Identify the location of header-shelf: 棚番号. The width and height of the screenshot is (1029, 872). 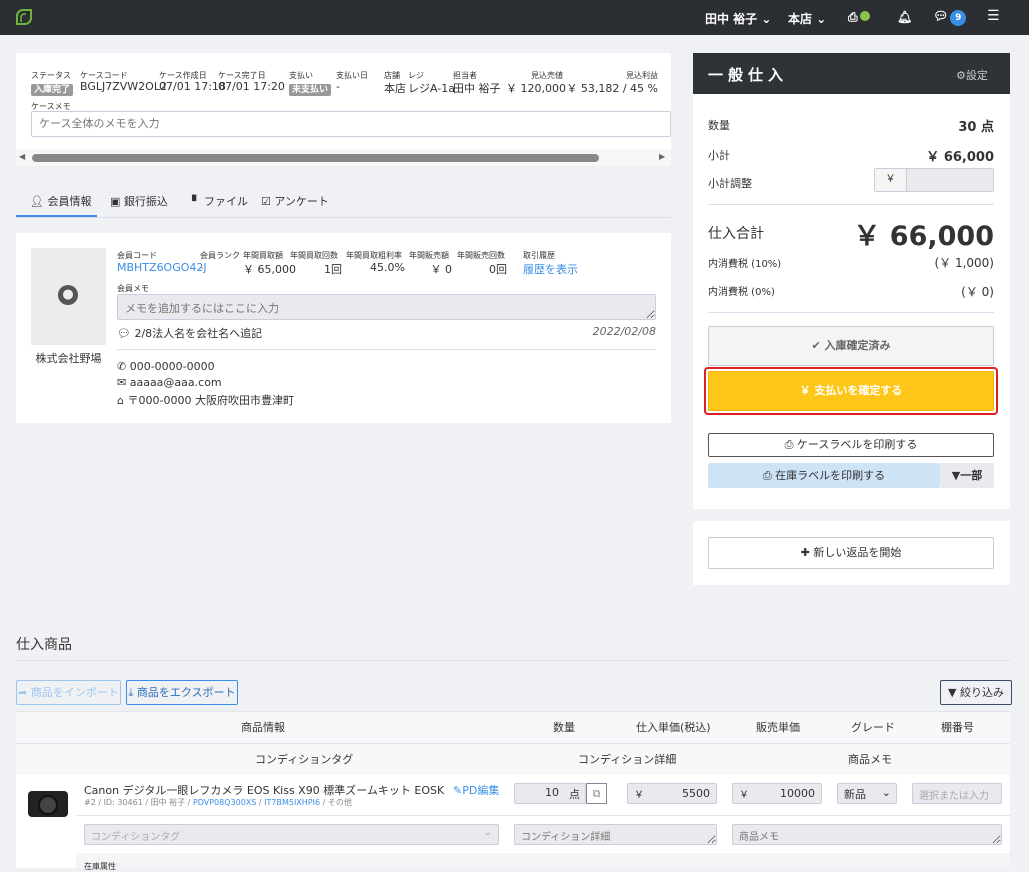
(957, 727).